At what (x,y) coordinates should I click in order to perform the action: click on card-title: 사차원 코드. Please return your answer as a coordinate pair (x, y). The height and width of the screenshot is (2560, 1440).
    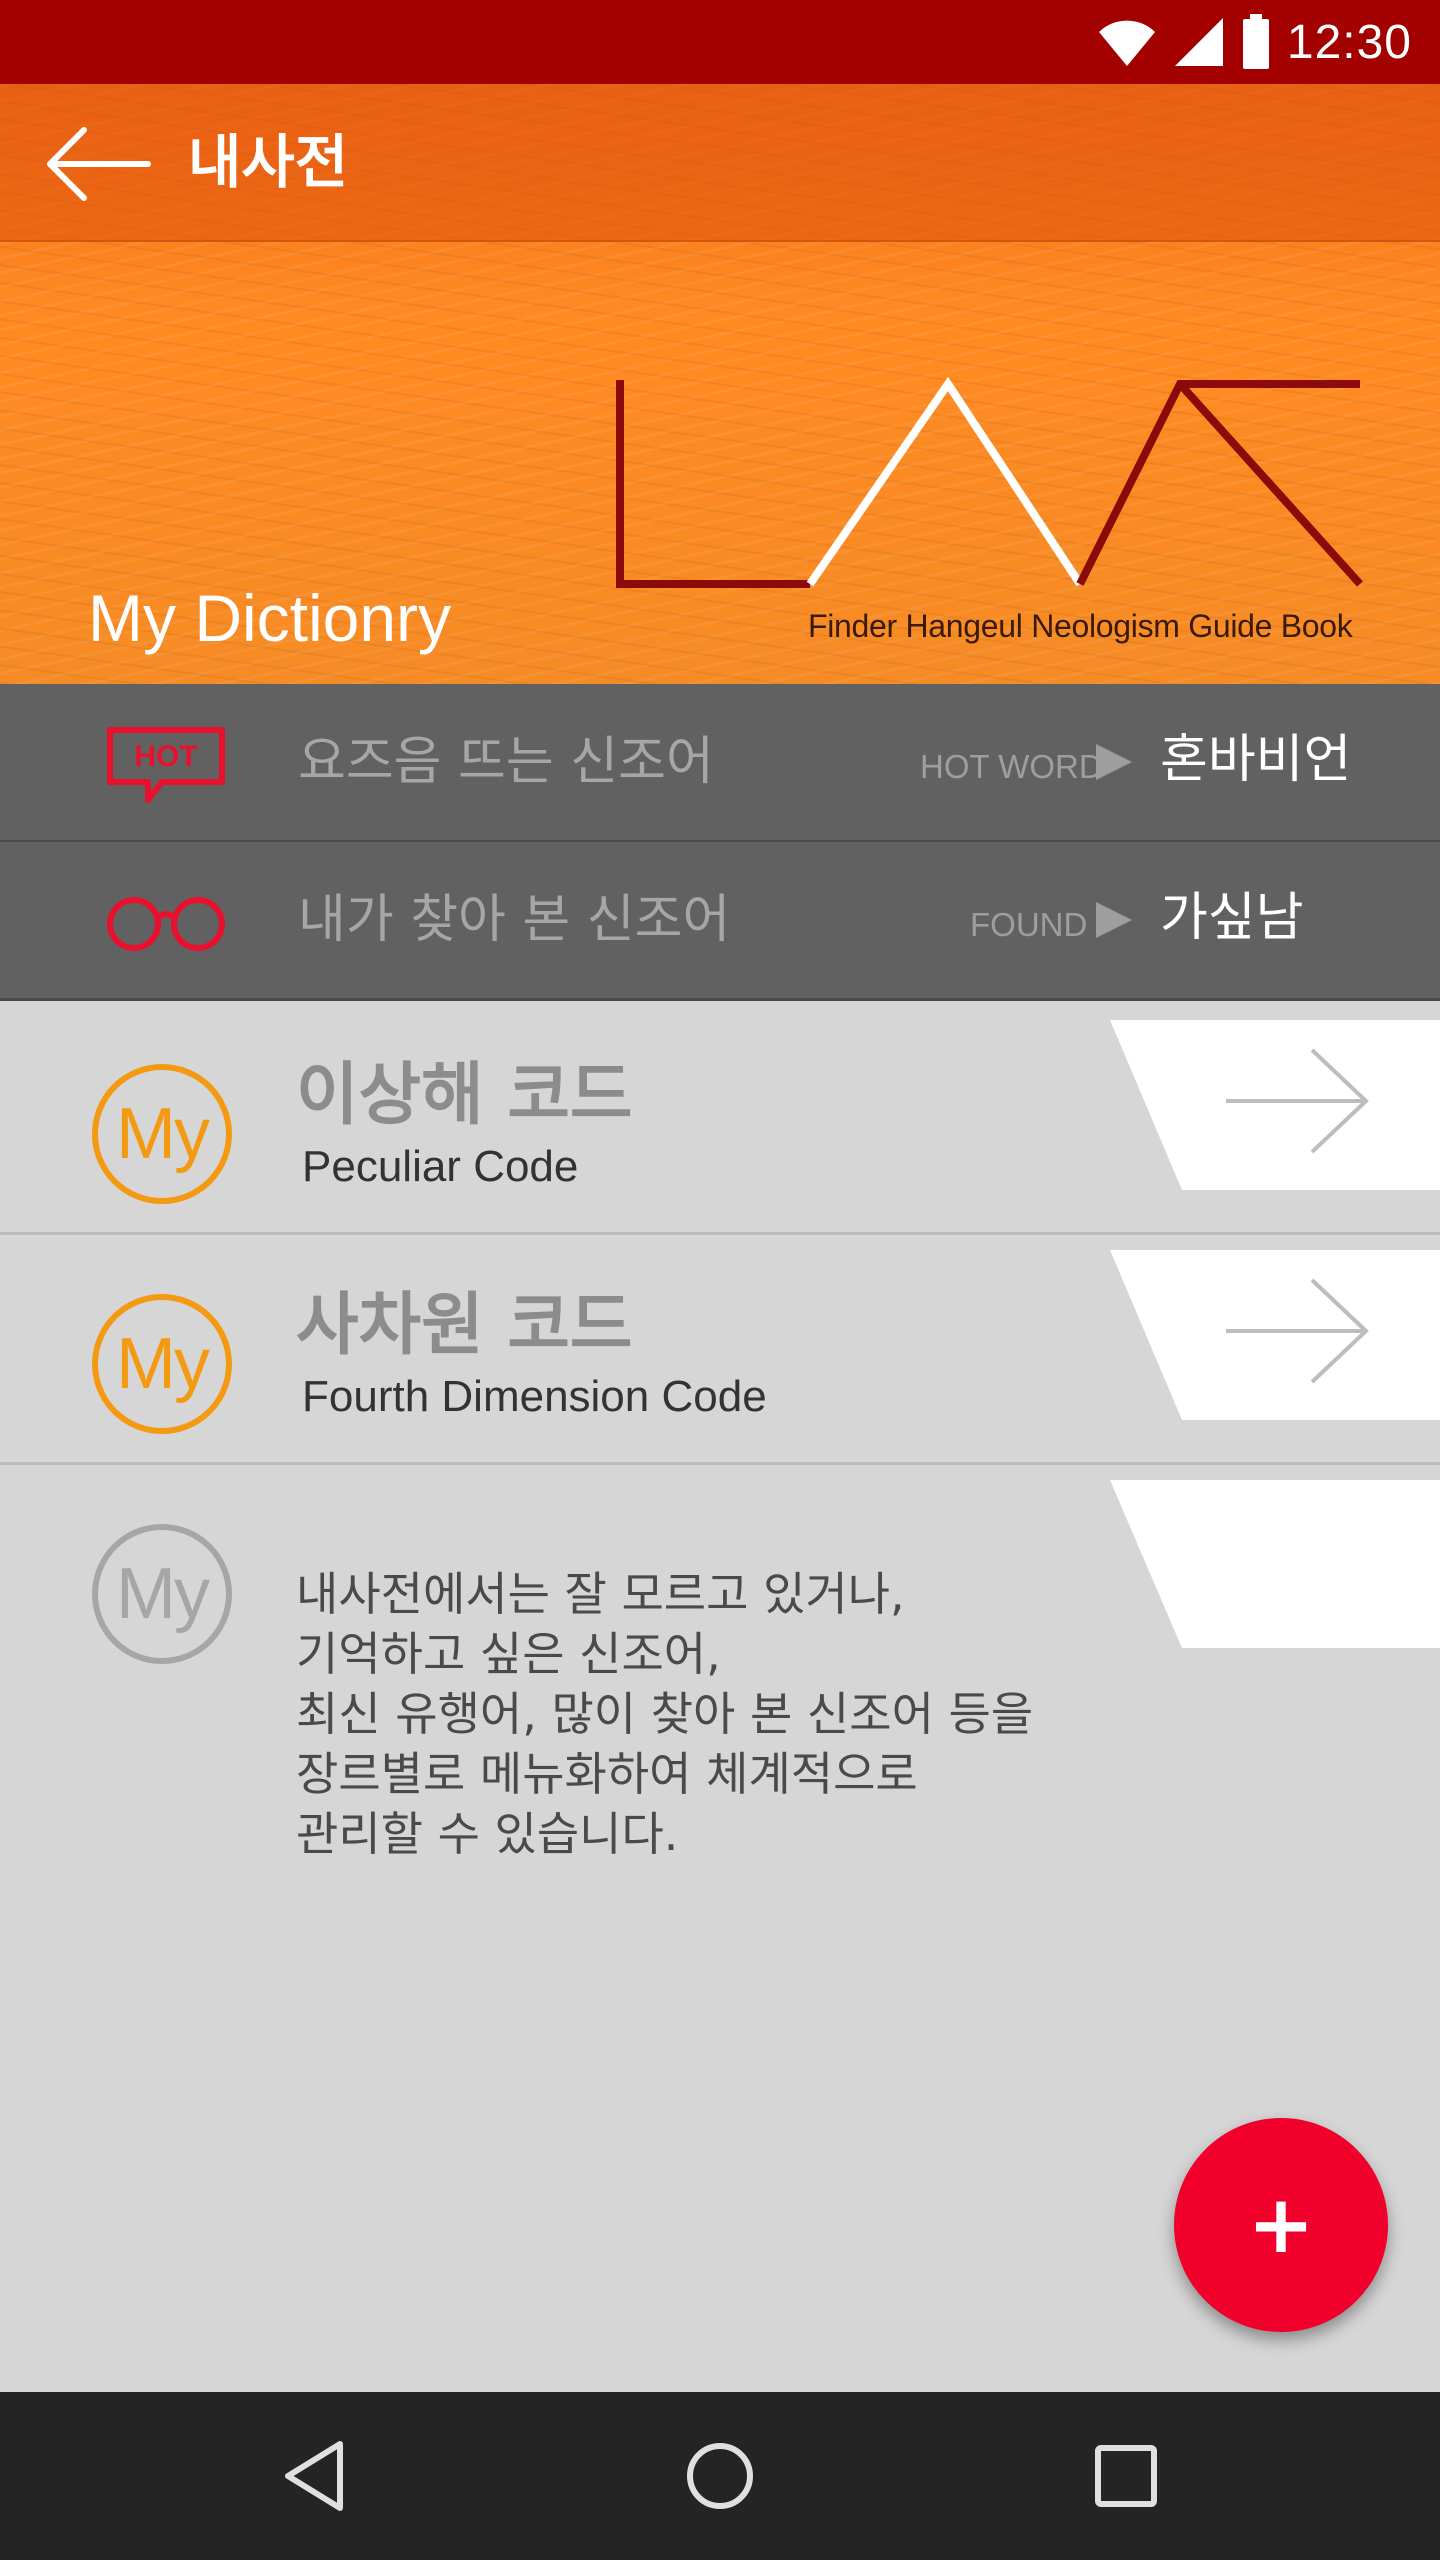
    Looking at the image, I should click on (464, 1325).